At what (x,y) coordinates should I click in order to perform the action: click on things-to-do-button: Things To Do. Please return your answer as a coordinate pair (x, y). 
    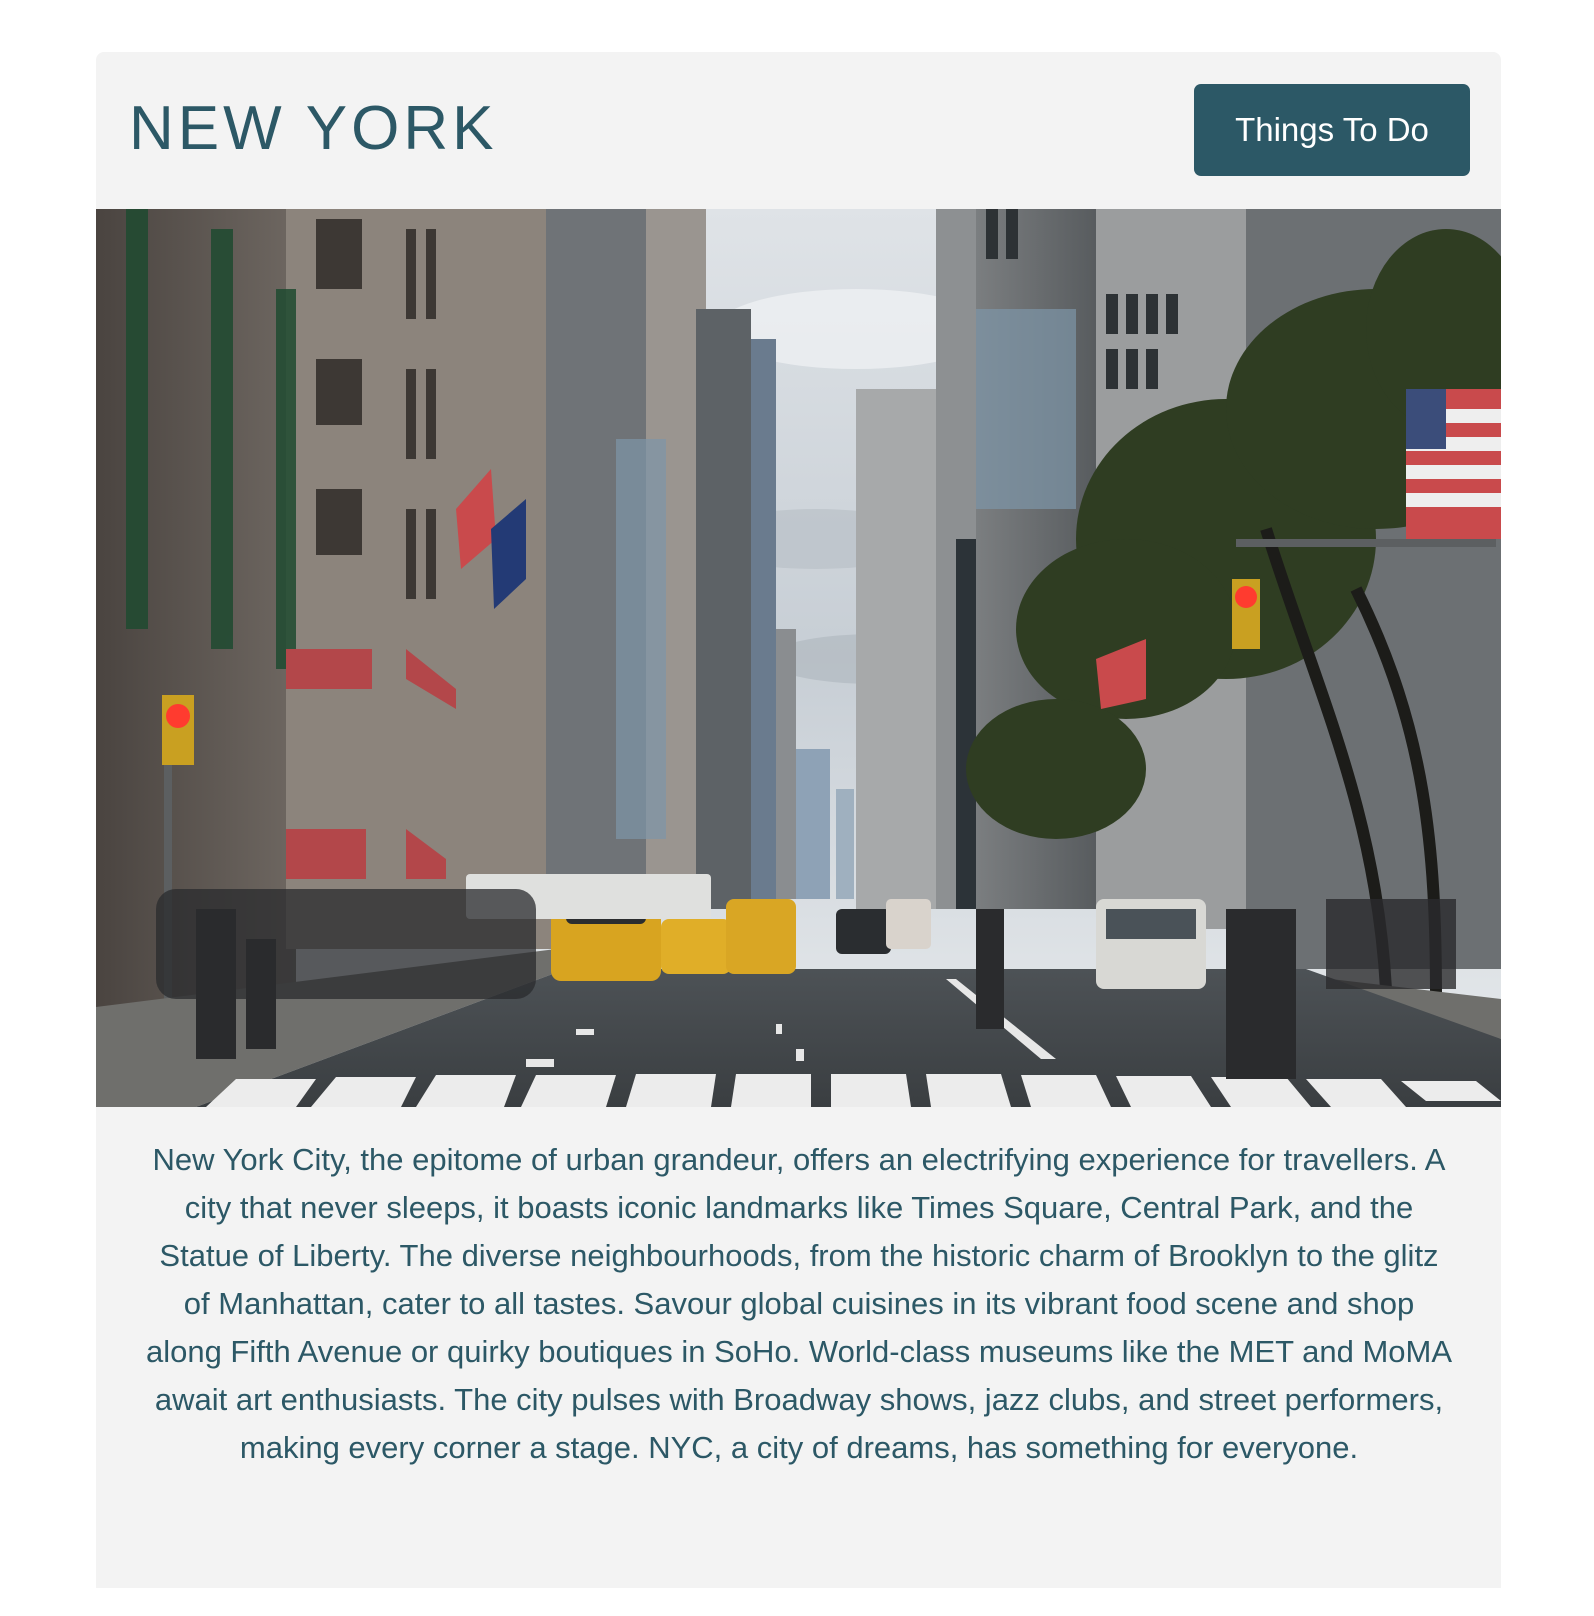
    Looking at the image, I should click on (1332, 130).